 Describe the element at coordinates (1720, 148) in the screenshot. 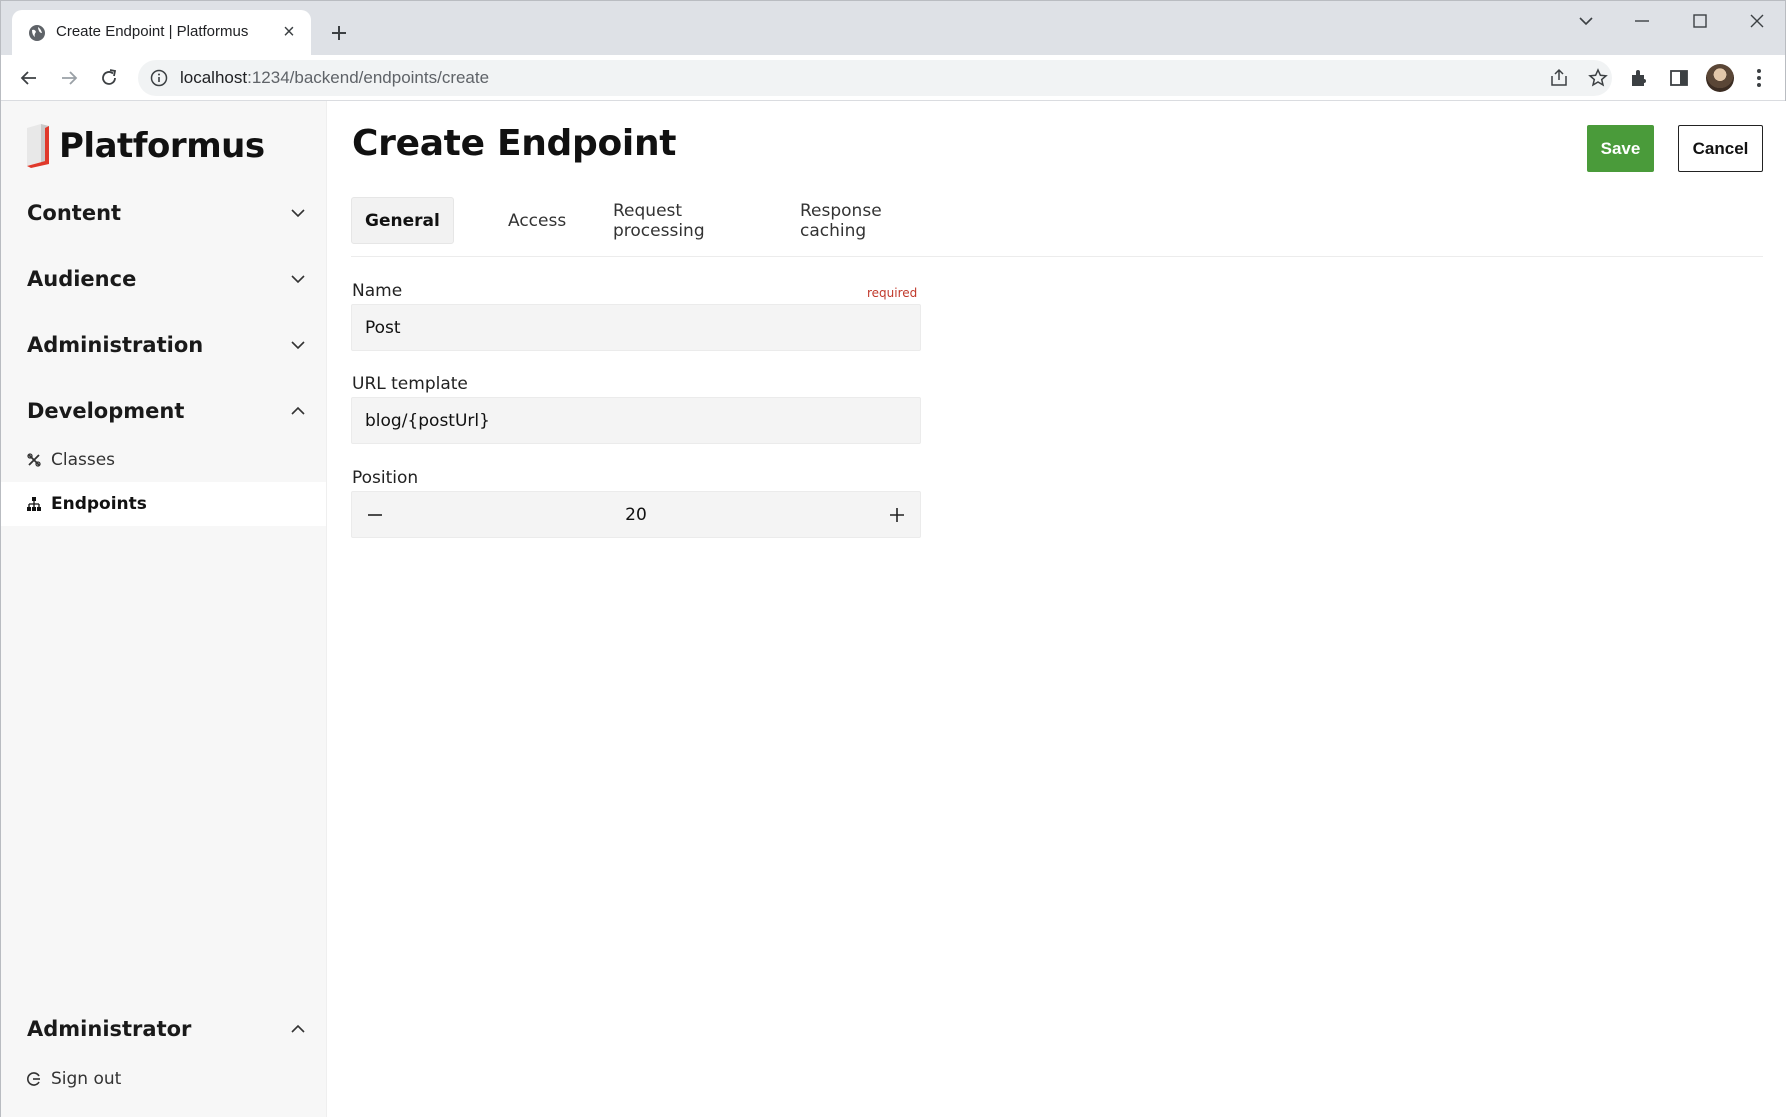

I see `cancel-button: Cancel` at that location.